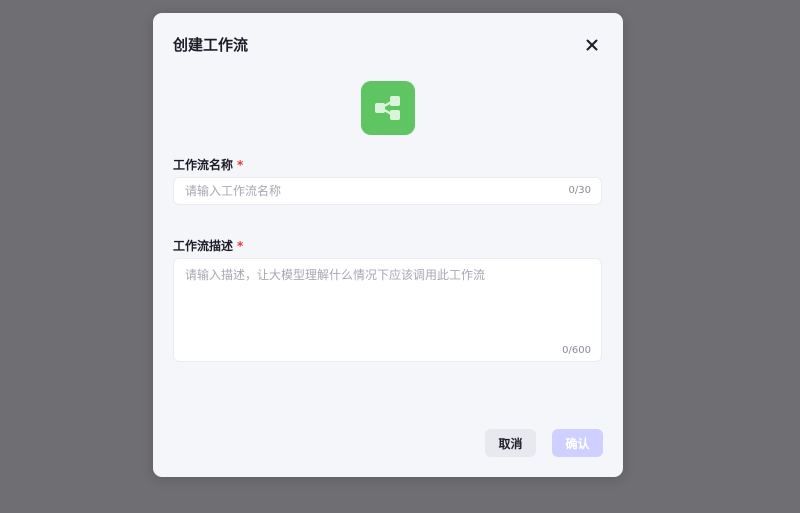 The image size is (800, 513). I want to click on cancel-button: 取消, so click(510, 443).